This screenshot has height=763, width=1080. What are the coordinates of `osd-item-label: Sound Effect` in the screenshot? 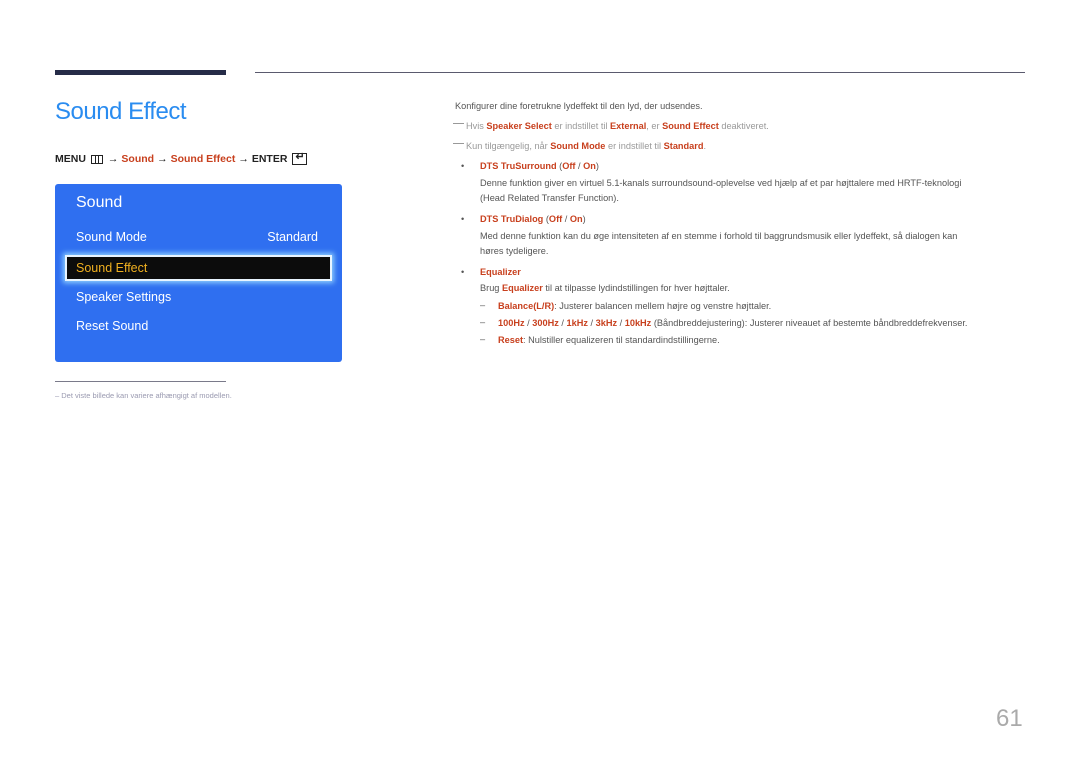 It's located at (112, 268).